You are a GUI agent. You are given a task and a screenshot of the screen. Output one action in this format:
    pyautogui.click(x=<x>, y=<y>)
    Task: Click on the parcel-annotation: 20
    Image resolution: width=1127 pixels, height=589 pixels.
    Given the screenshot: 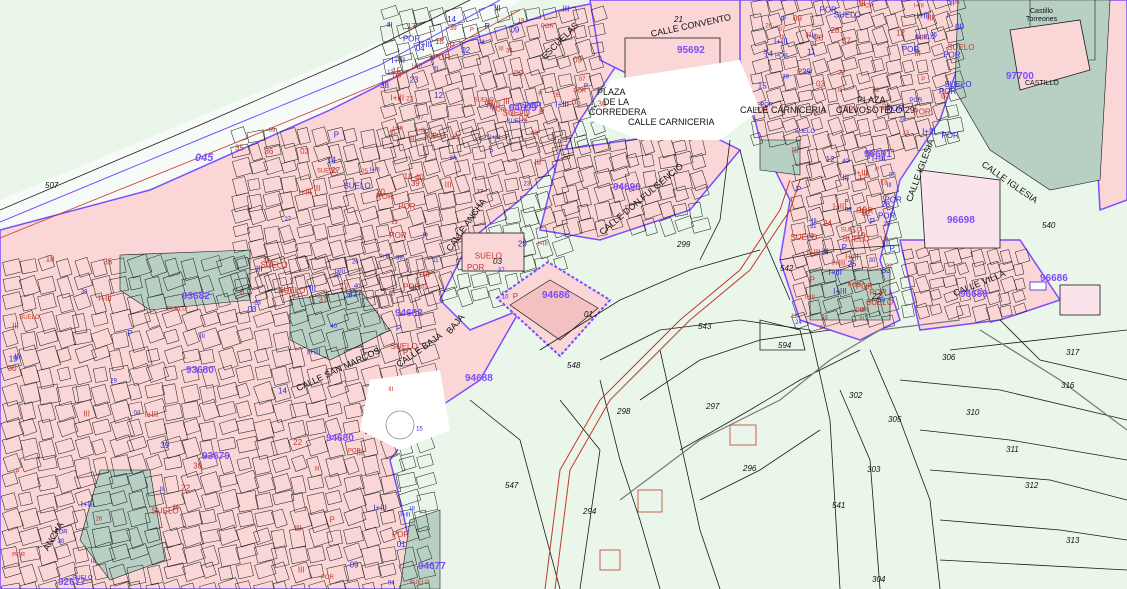 What is the action you would take?
    pyautogui.click(x=818, y=37)
    